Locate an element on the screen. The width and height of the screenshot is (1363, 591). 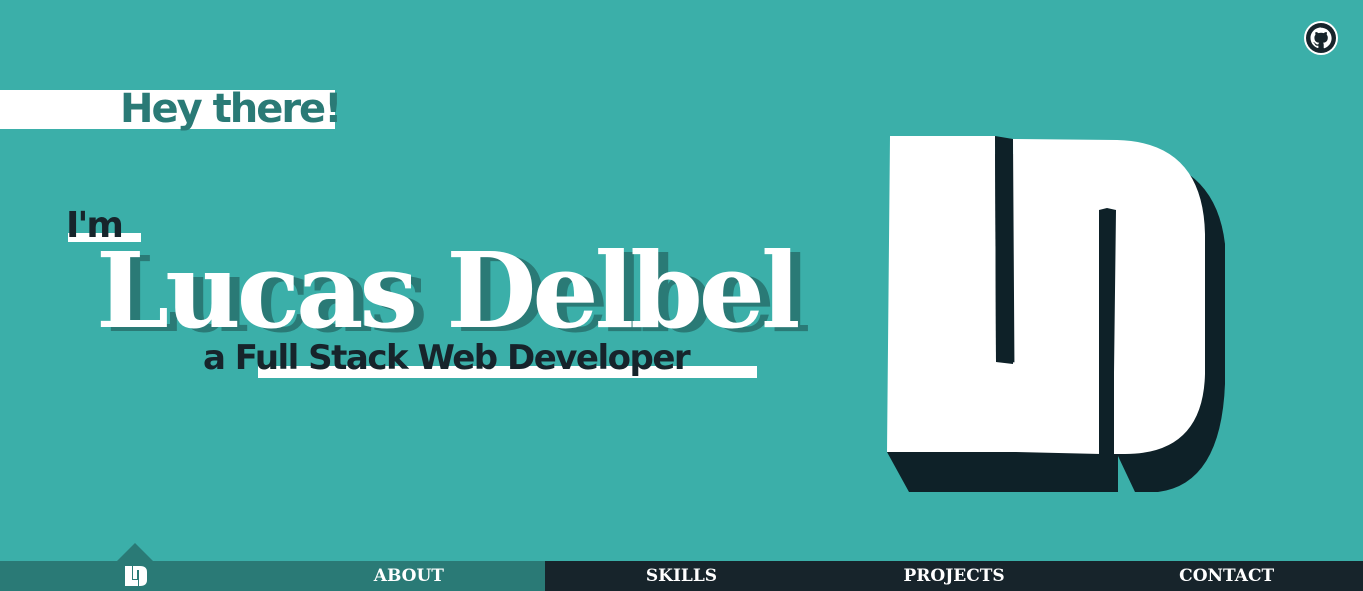
nav-projects: PROJECTS is located at coordinates (954, 576).